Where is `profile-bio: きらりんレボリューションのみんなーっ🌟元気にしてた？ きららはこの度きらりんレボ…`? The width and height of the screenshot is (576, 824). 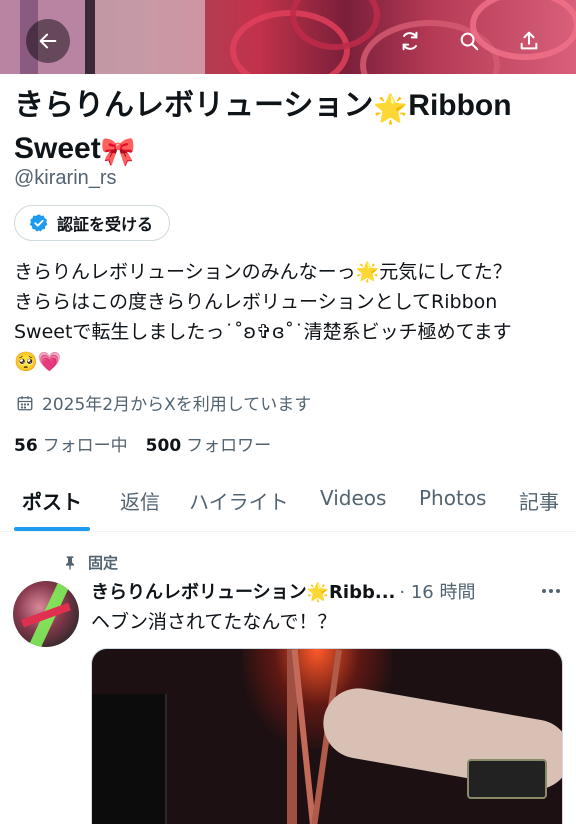
profile-bio: きらりんレボリューションのみんなーっ🌟元気にしてた？ きららはこの度きらりんレボ… is located at coordinates (291, 317).